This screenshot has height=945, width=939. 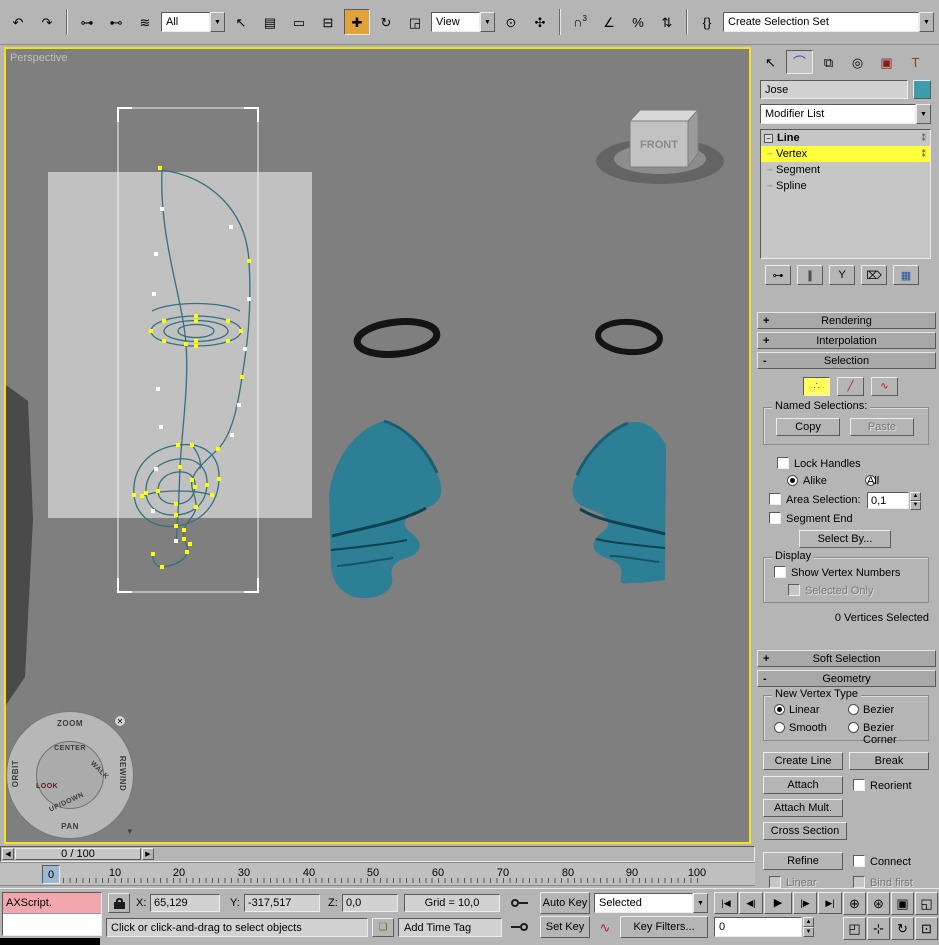 I want to click on maxscript-mini-listener: AXScript., so click(x=52, y=914).